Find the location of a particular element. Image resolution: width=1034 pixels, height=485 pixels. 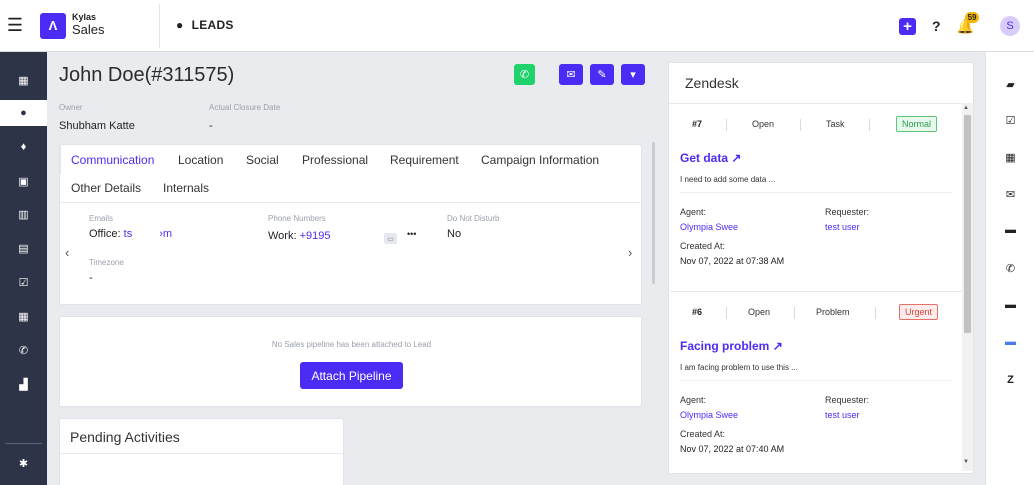

dashboard-icon: ▦ is located at coordinates (23, 80).